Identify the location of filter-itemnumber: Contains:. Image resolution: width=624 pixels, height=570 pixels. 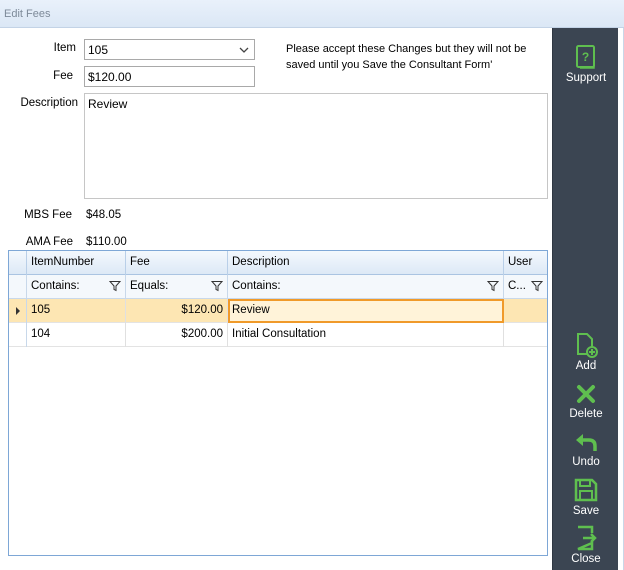
(76, 287).